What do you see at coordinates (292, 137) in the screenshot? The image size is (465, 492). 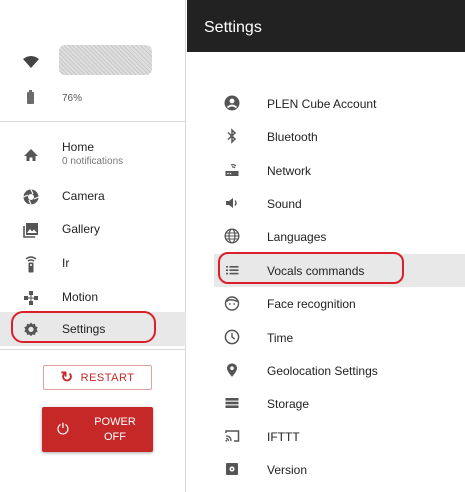 I see `settings-item-label: Bluetooth` at bounding box center [292, 137].